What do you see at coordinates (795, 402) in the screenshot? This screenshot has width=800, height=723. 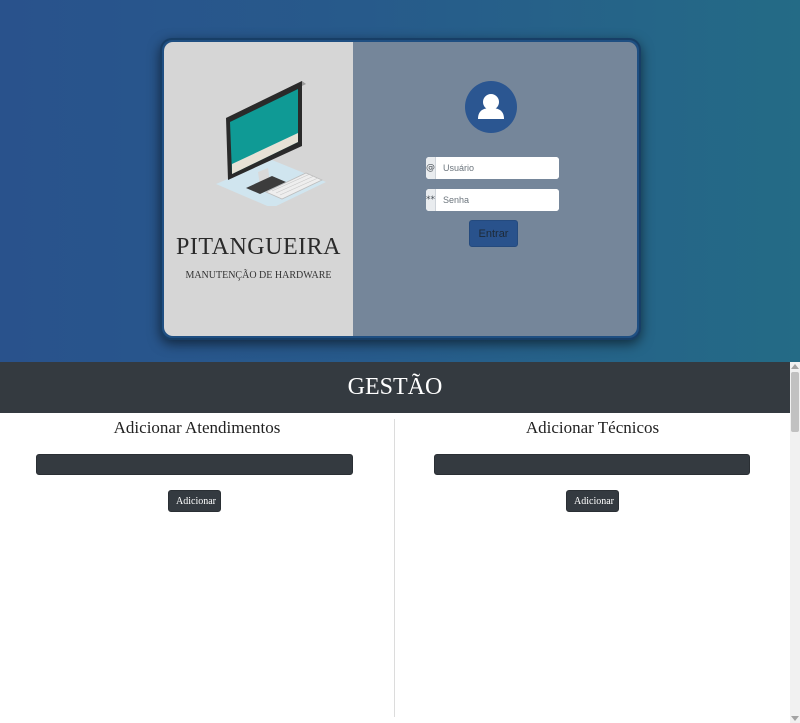 I see `scrollbar-thumb` at bounding box center [795, 402].